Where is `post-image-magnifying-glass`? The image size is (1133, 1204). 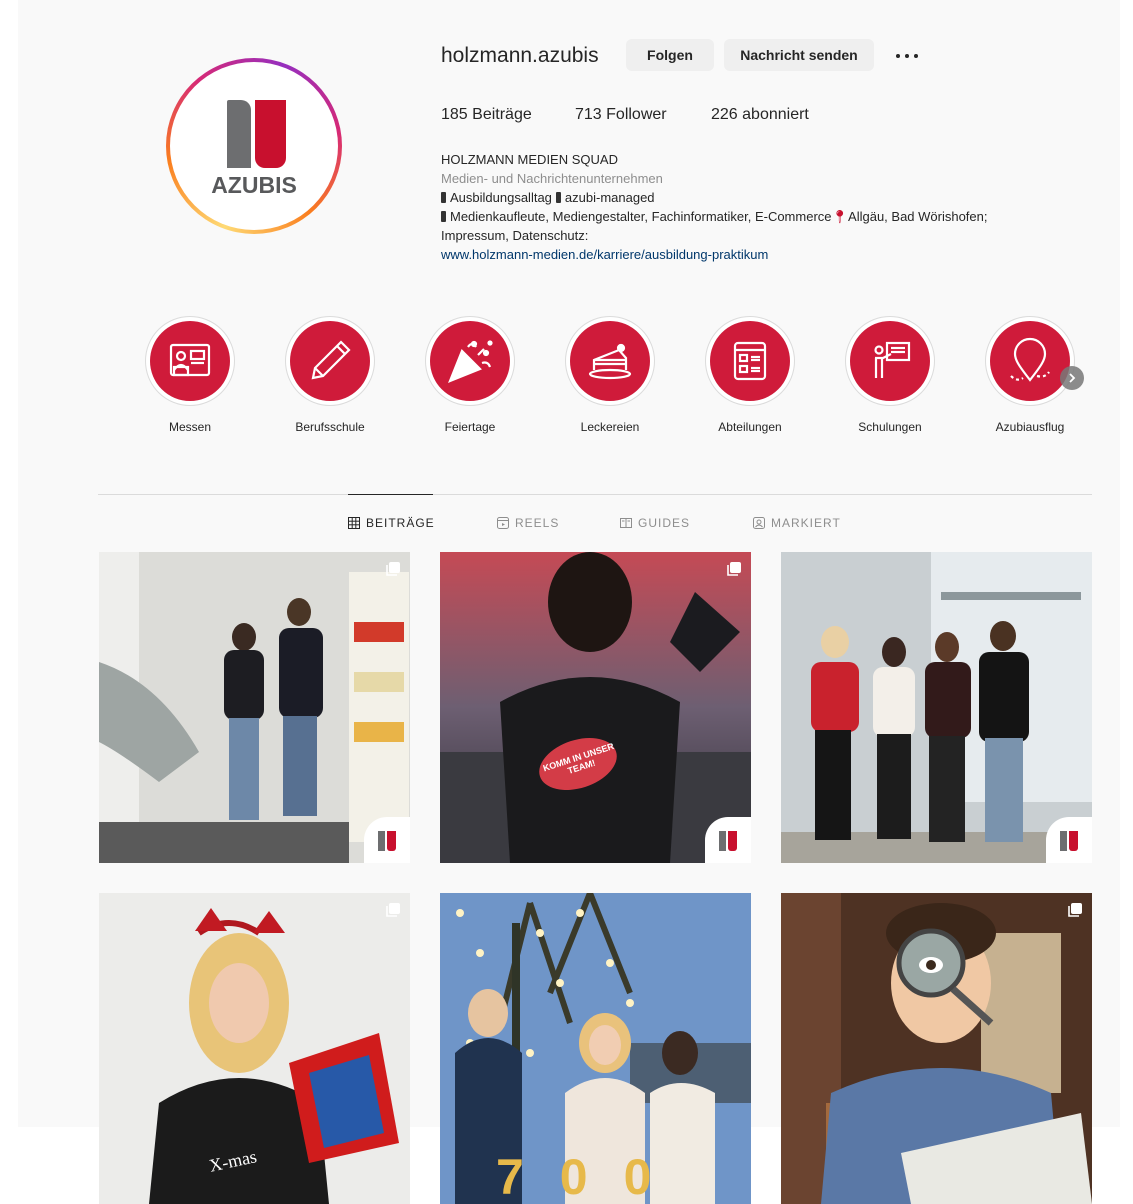
post-image-magnifying-glass is located at coordinates (936, 1048).